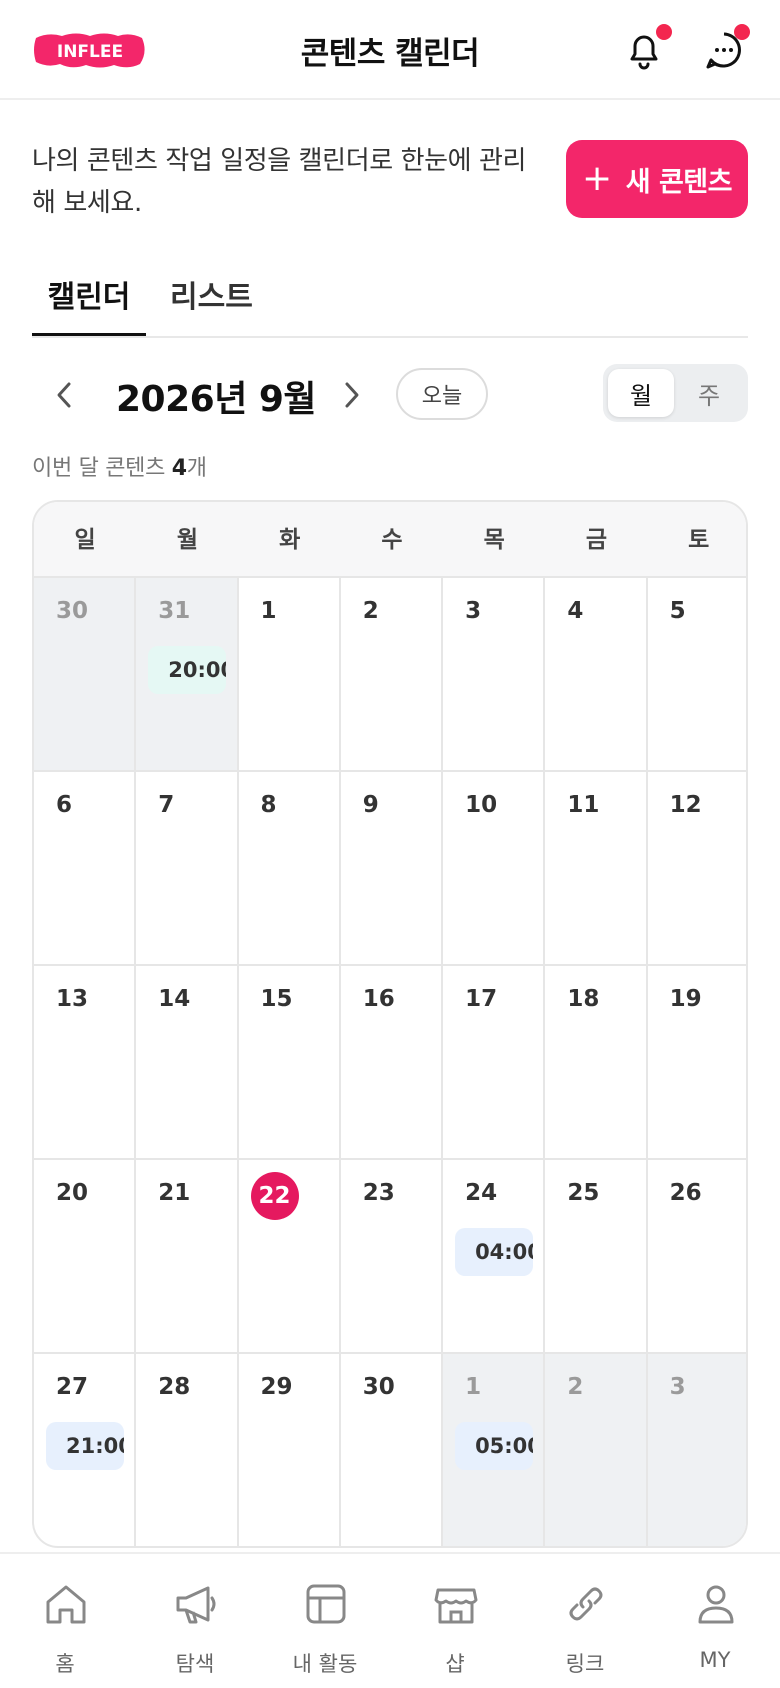 This screenshot has width=780, height=1688. I want to click on nav-label: MY, so click(715, 1660).